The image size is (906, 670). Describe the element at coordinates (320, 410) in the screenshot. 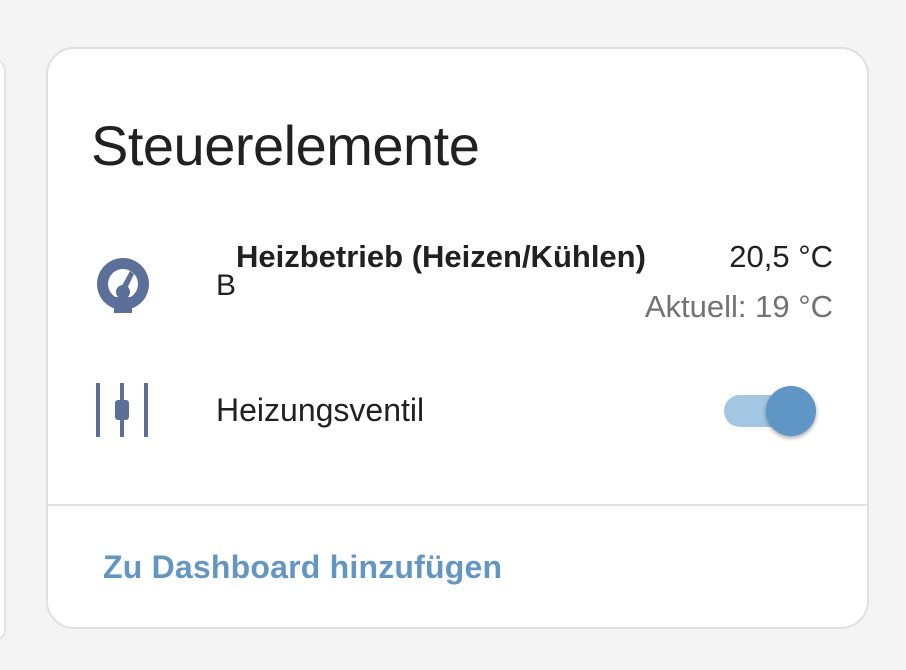

I see `valve-name: Heizungsventil` at that location.